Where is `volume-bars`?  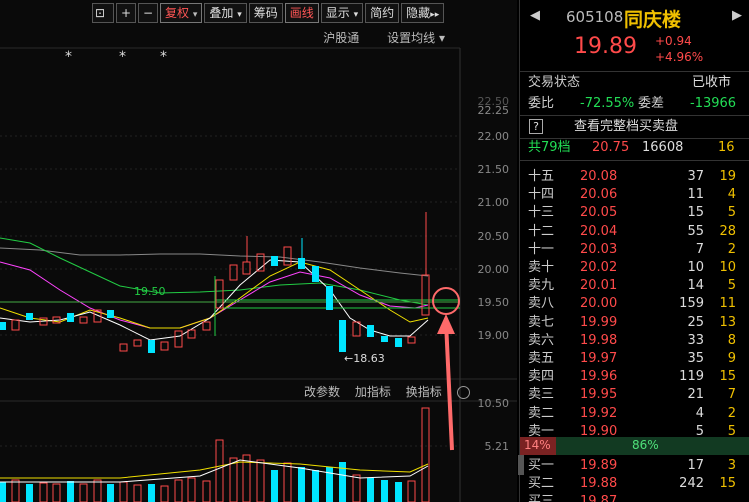
volume-bars is located at coordinates (215, 454).